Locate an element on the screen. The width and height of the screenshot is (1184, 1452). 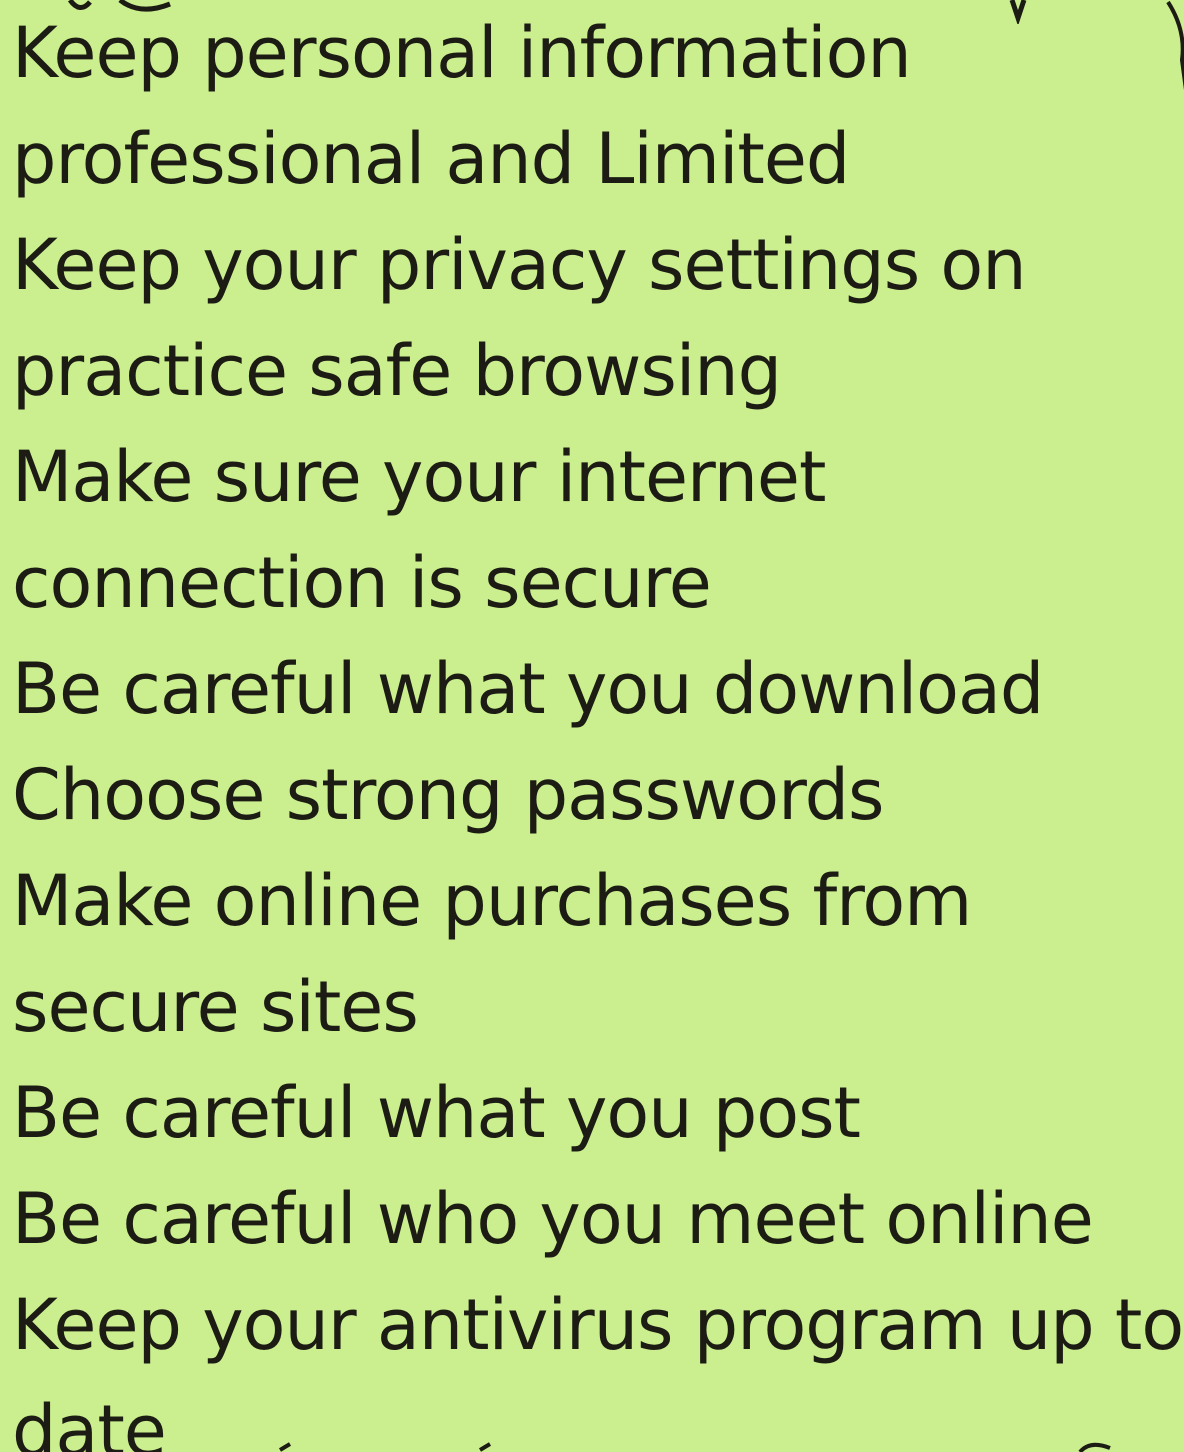
tip-line: Choose strong passwords is located at coordinates (448, 795).